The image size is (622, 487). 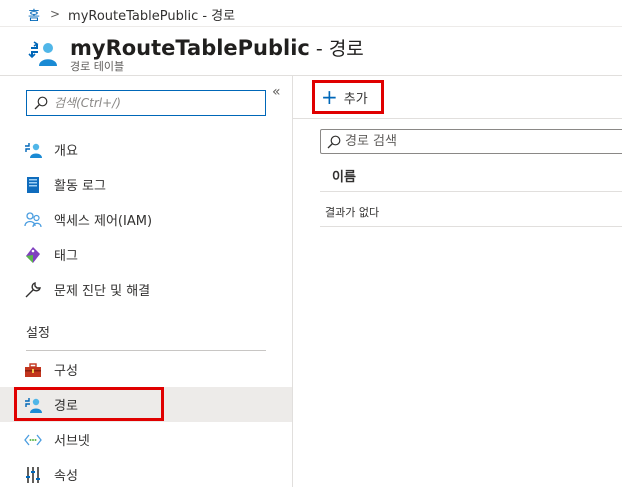 I want to click on wrench-icon, so click(x=33, y=290).